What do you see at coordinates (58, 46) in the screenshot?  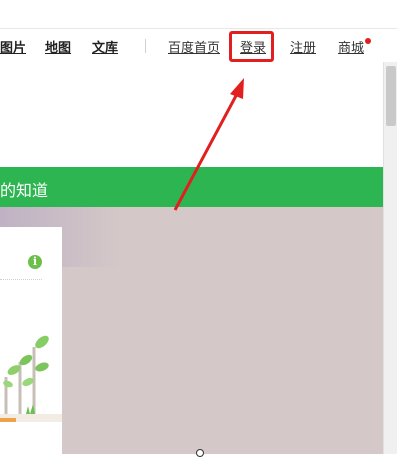 I see `nav-link-maps: 地图` at bounding box center [58, 46].